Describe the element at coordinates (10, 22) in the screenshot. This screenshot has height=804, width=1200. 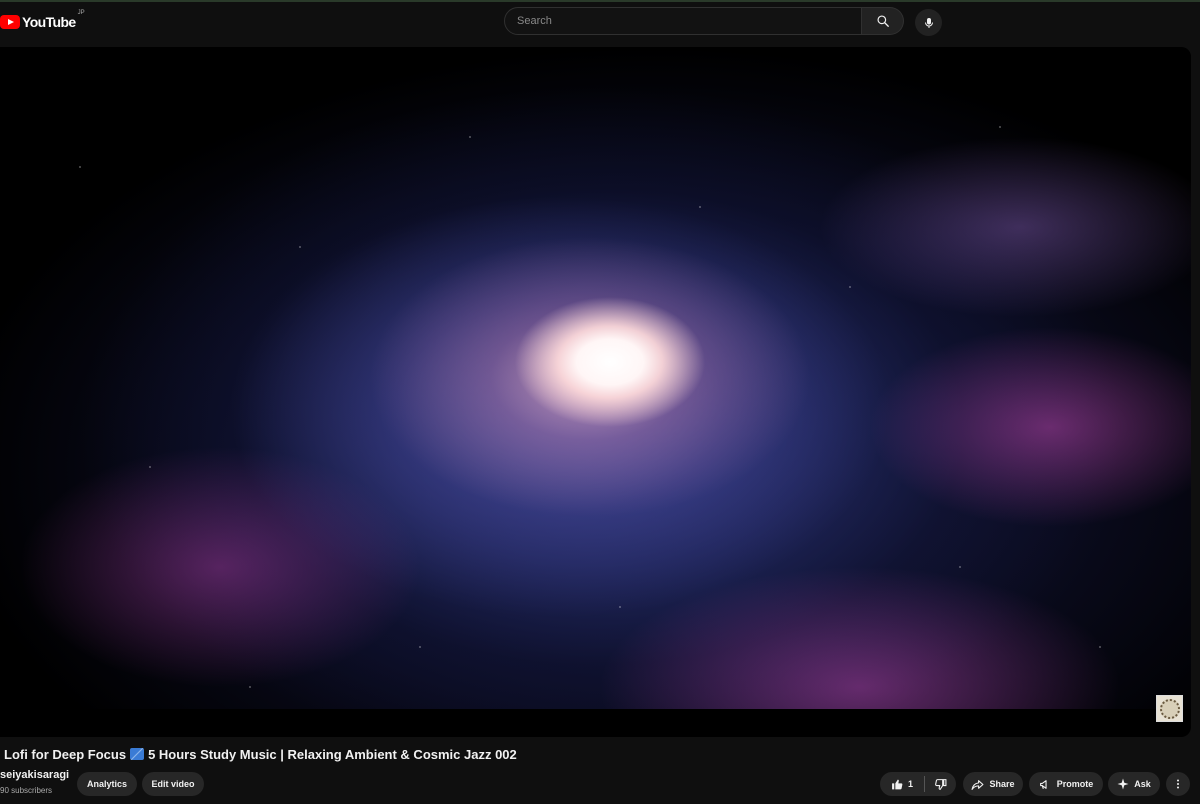
I see `youtube-logo-icon` at that location.